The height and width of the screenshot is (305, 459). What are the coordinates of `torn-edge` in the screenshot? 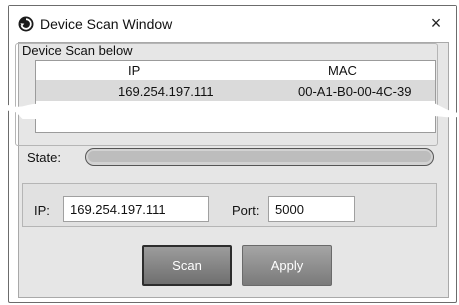 It's located at (229, 111).